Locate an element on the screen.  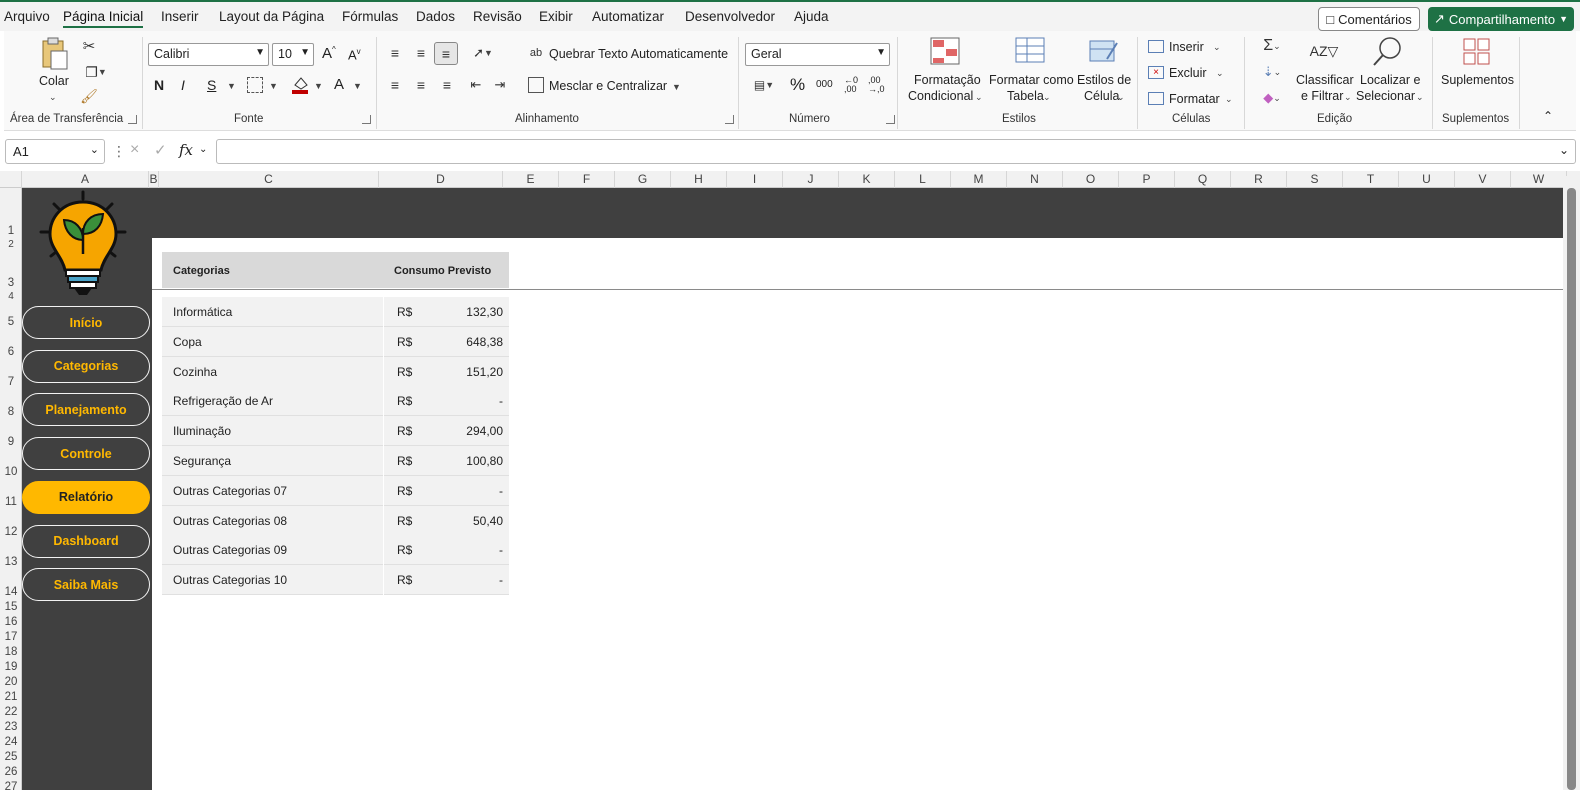
orientation-icon: ➚ ▼ is located at coordinates (483, 53).